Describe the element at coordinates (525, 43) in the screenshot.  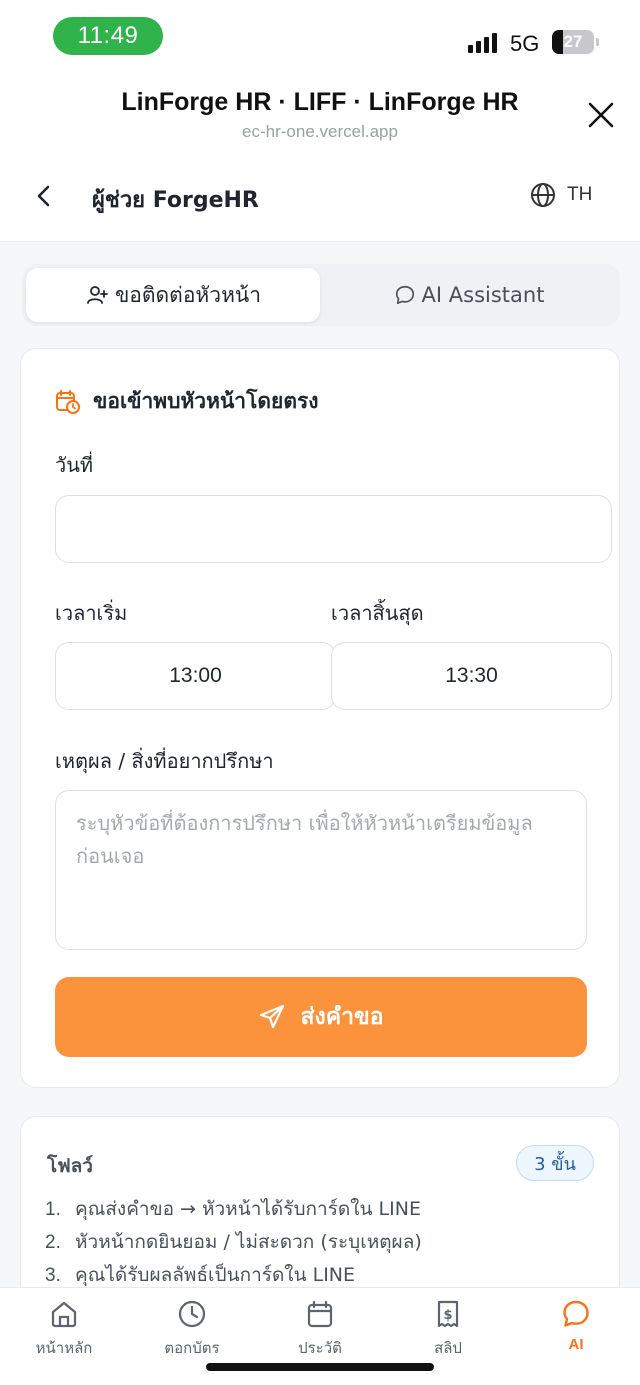
I see `network-label: 5G` at that location.